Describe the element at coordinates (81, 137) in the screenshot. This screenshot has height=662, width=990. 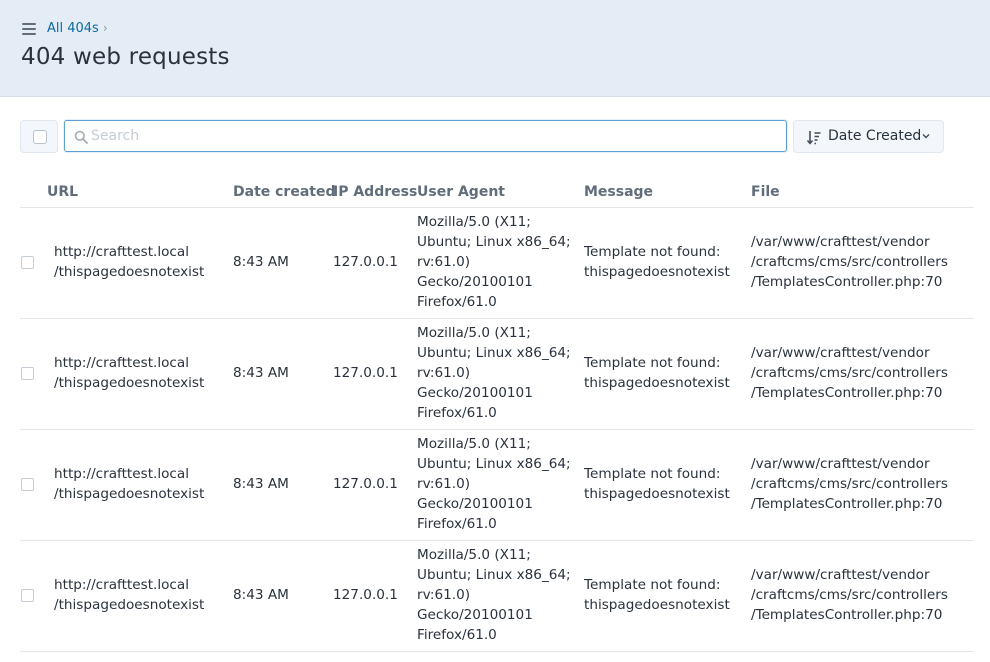
I see `search-icon` at that location.